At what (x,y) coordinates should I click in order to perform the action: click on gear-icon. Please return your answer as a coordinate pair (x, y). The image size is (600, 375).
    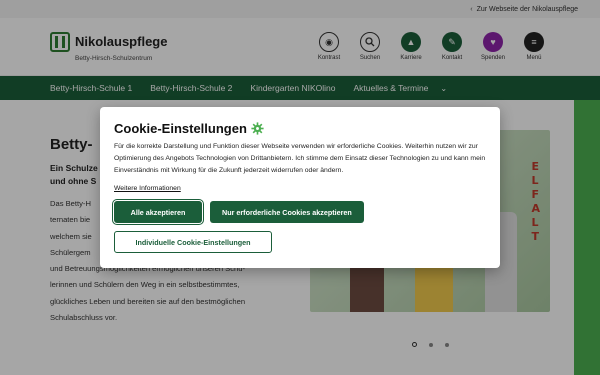
    Looking at the image, I should click on (257, 128).